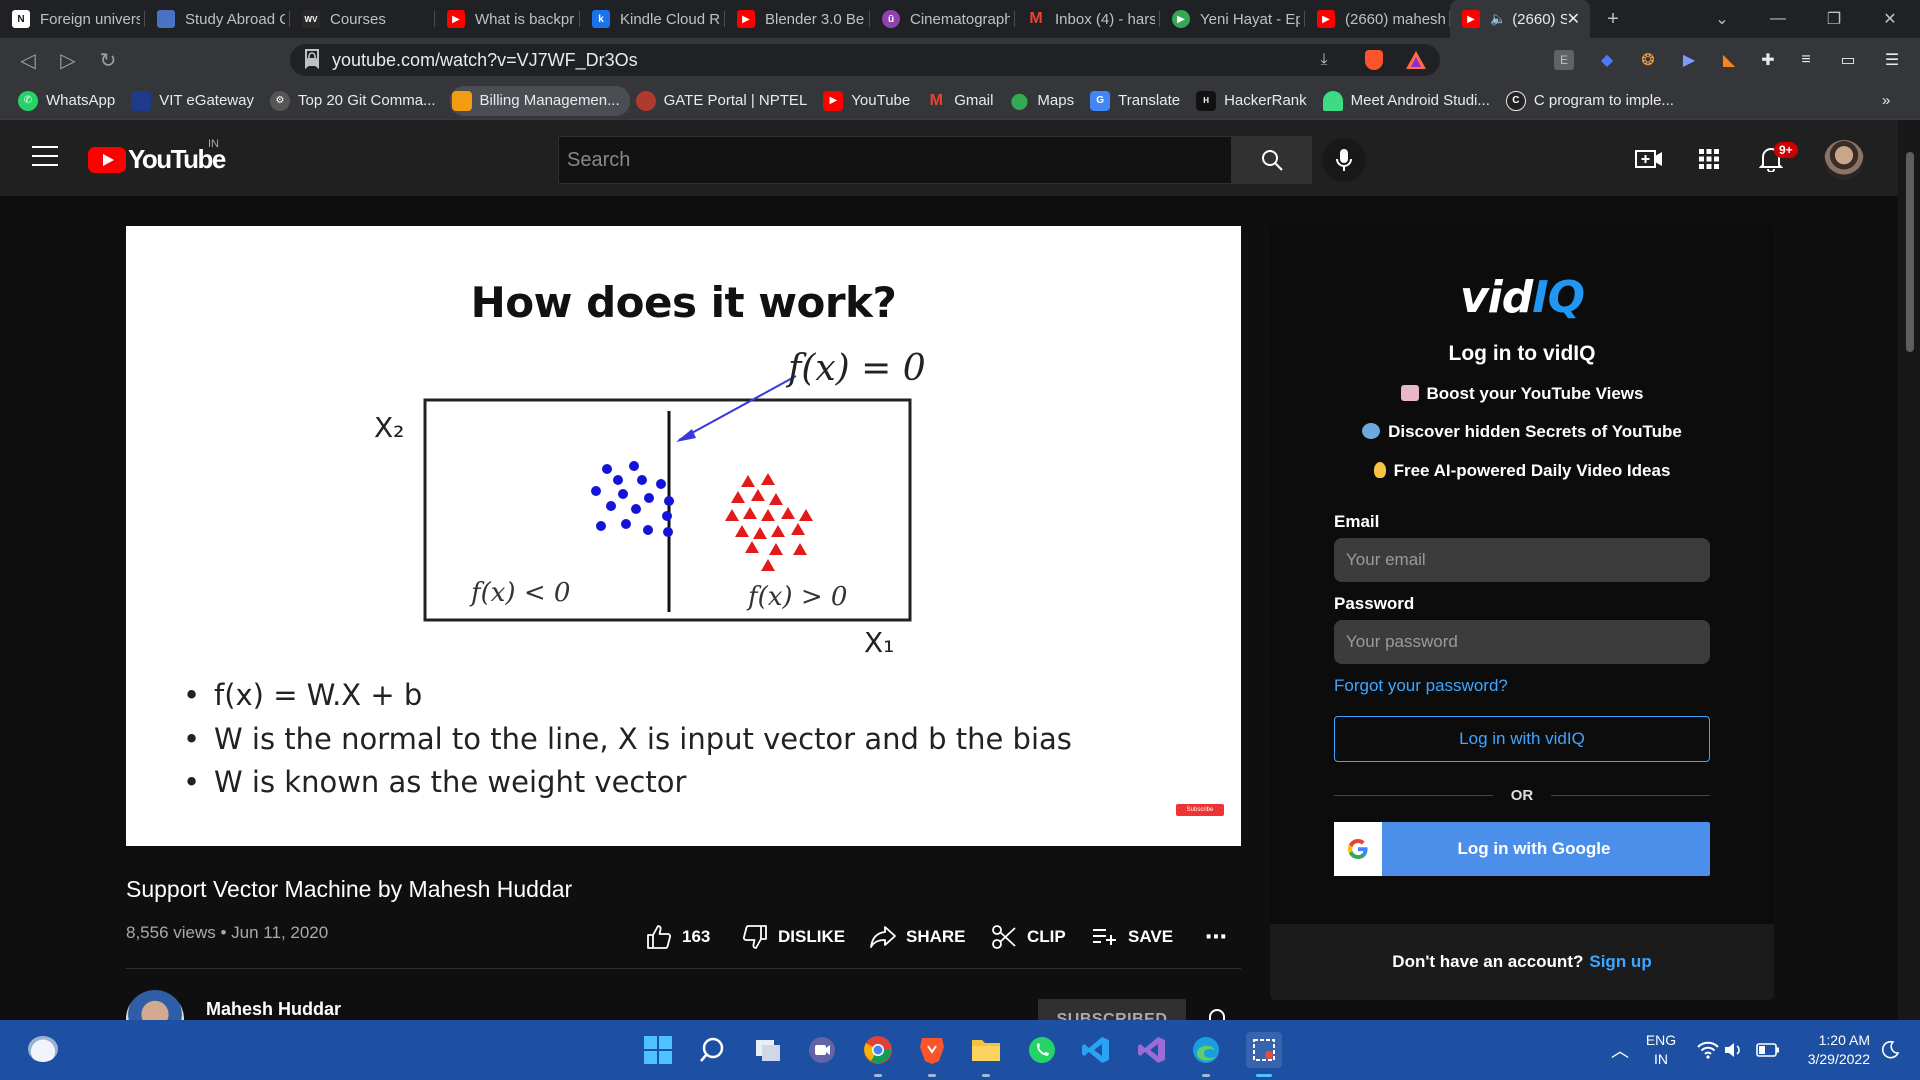 The image size is (1920, 1080). What do you see at coordinates (1255, 101) in the screenshot?
I see `bookmark-hackerrank: H HackerRank` at bounding box center [1255, 101].